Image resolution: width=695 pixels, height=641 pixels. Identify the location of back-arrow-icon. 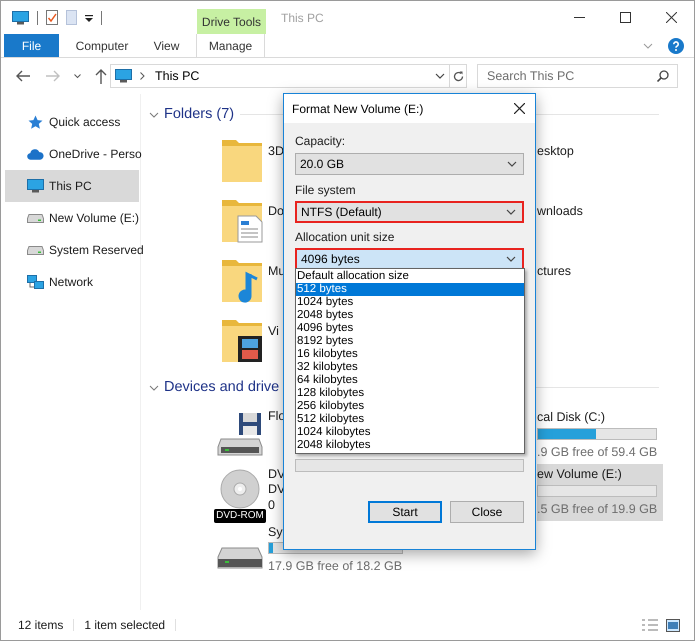
(23, 76).